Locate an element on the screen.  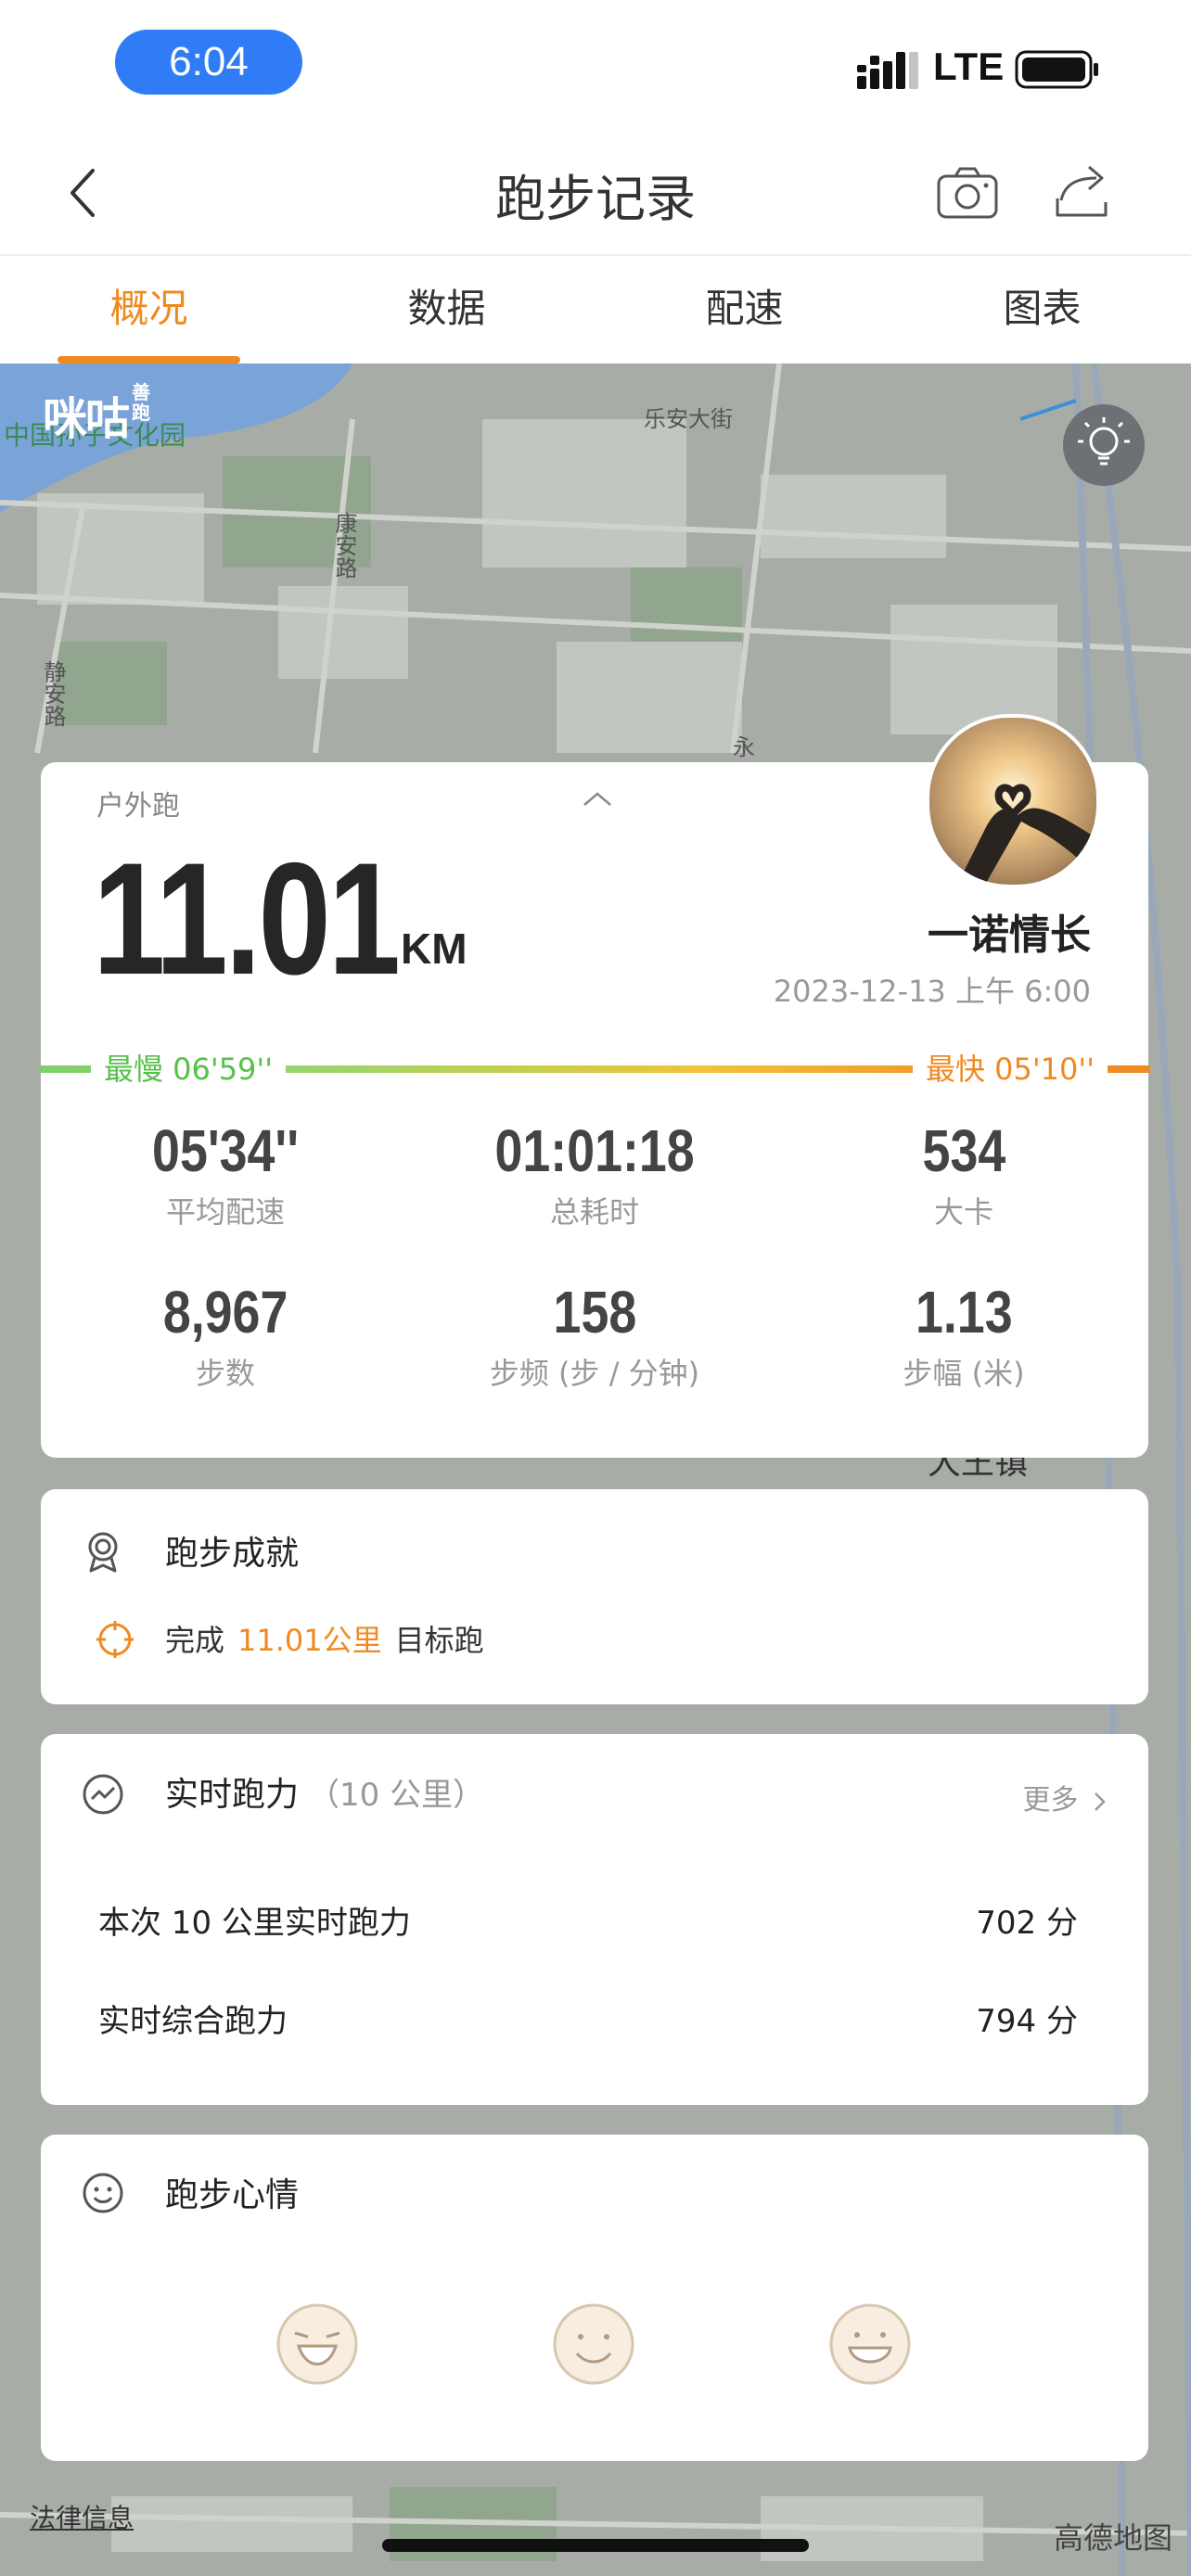
power-row: 实时综合跑力 794 分 is located at coordinates (588, 2019).